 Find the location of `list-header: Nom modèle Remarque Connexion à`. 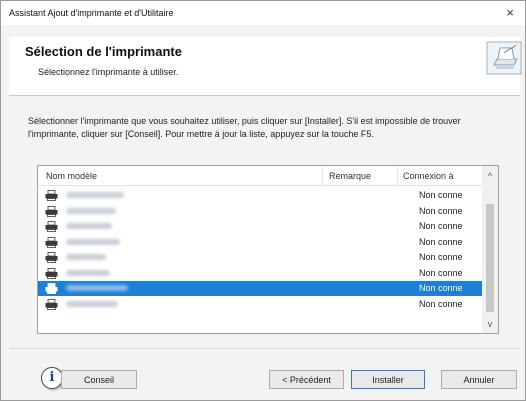

list-header: Nom modèle Remarque Connexion à is located at coordinates (260, 176).